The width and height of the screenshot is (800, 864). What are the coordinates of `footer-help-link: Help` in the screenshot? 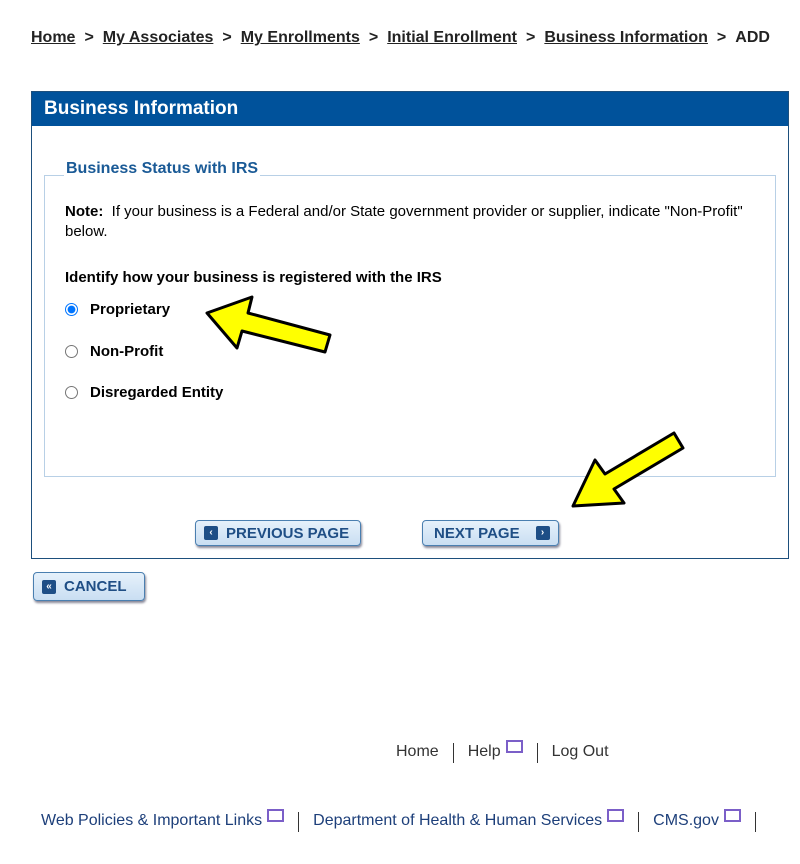 It's located at (495, 751).